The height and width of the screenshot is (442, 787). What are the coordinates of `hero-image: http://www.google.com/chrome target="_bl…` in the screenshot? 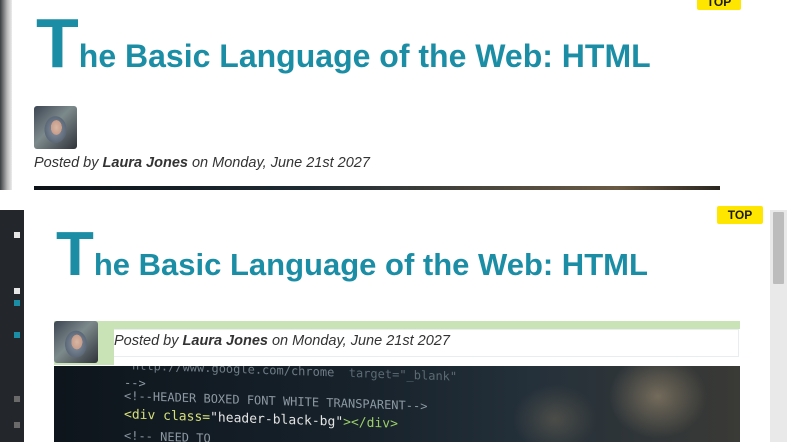 It's located at (397, 404).